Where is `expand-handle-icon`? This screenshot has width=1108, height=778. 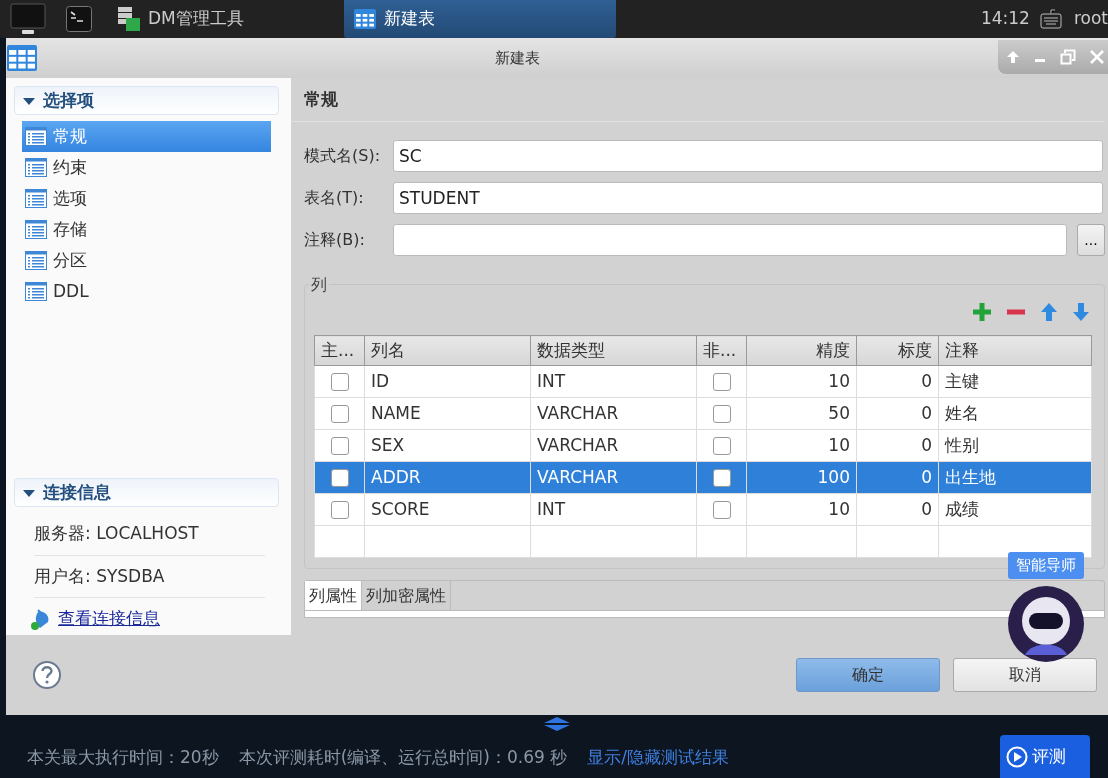 expand-handle-icon is located at coordinates (557, 724).